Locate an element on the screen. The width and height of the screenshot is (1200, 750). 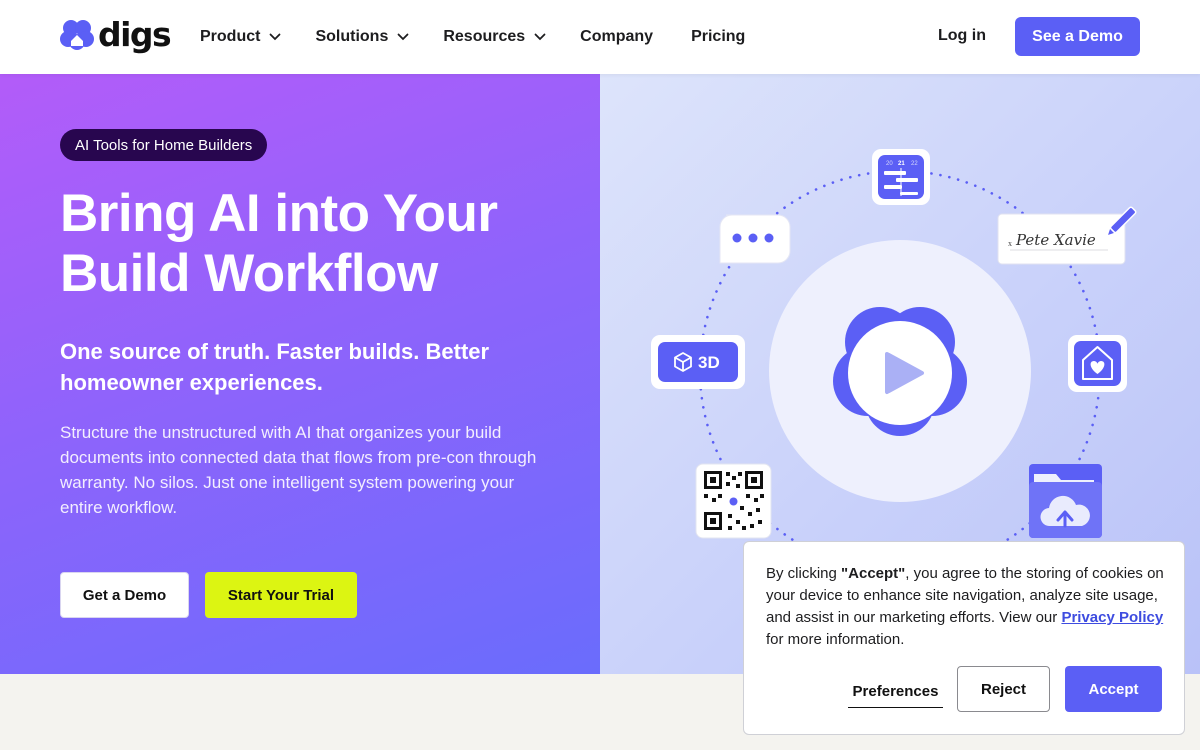
reject-button: Reject is located at coordinates (1003, 689).